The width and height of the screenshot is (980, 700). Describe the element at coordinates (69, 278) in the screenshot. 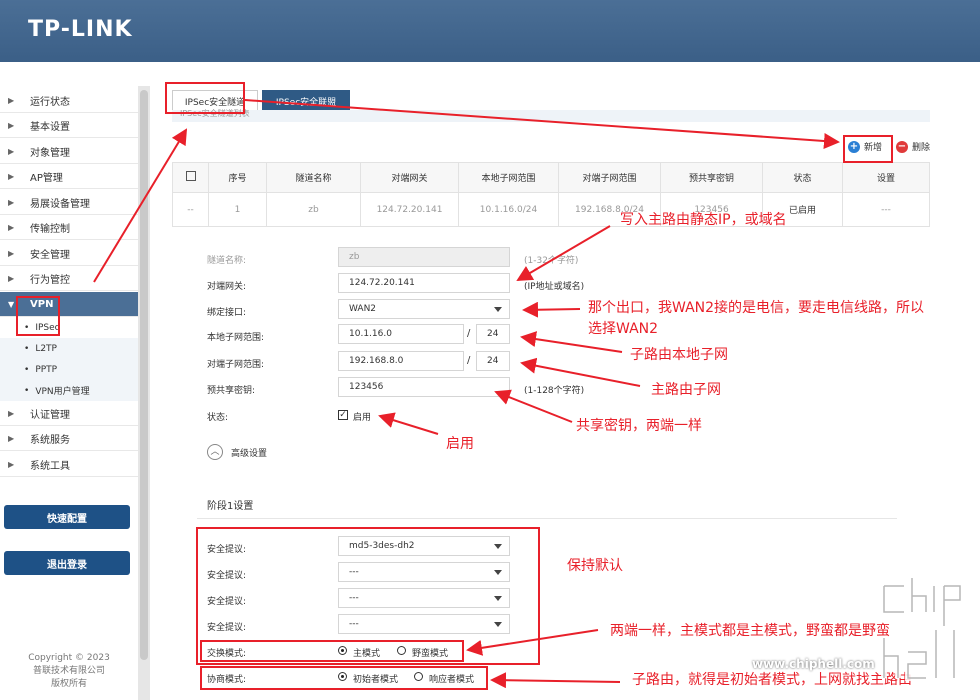

I see `sidebar-item-behavior: ▶ 行为管控` at that location.